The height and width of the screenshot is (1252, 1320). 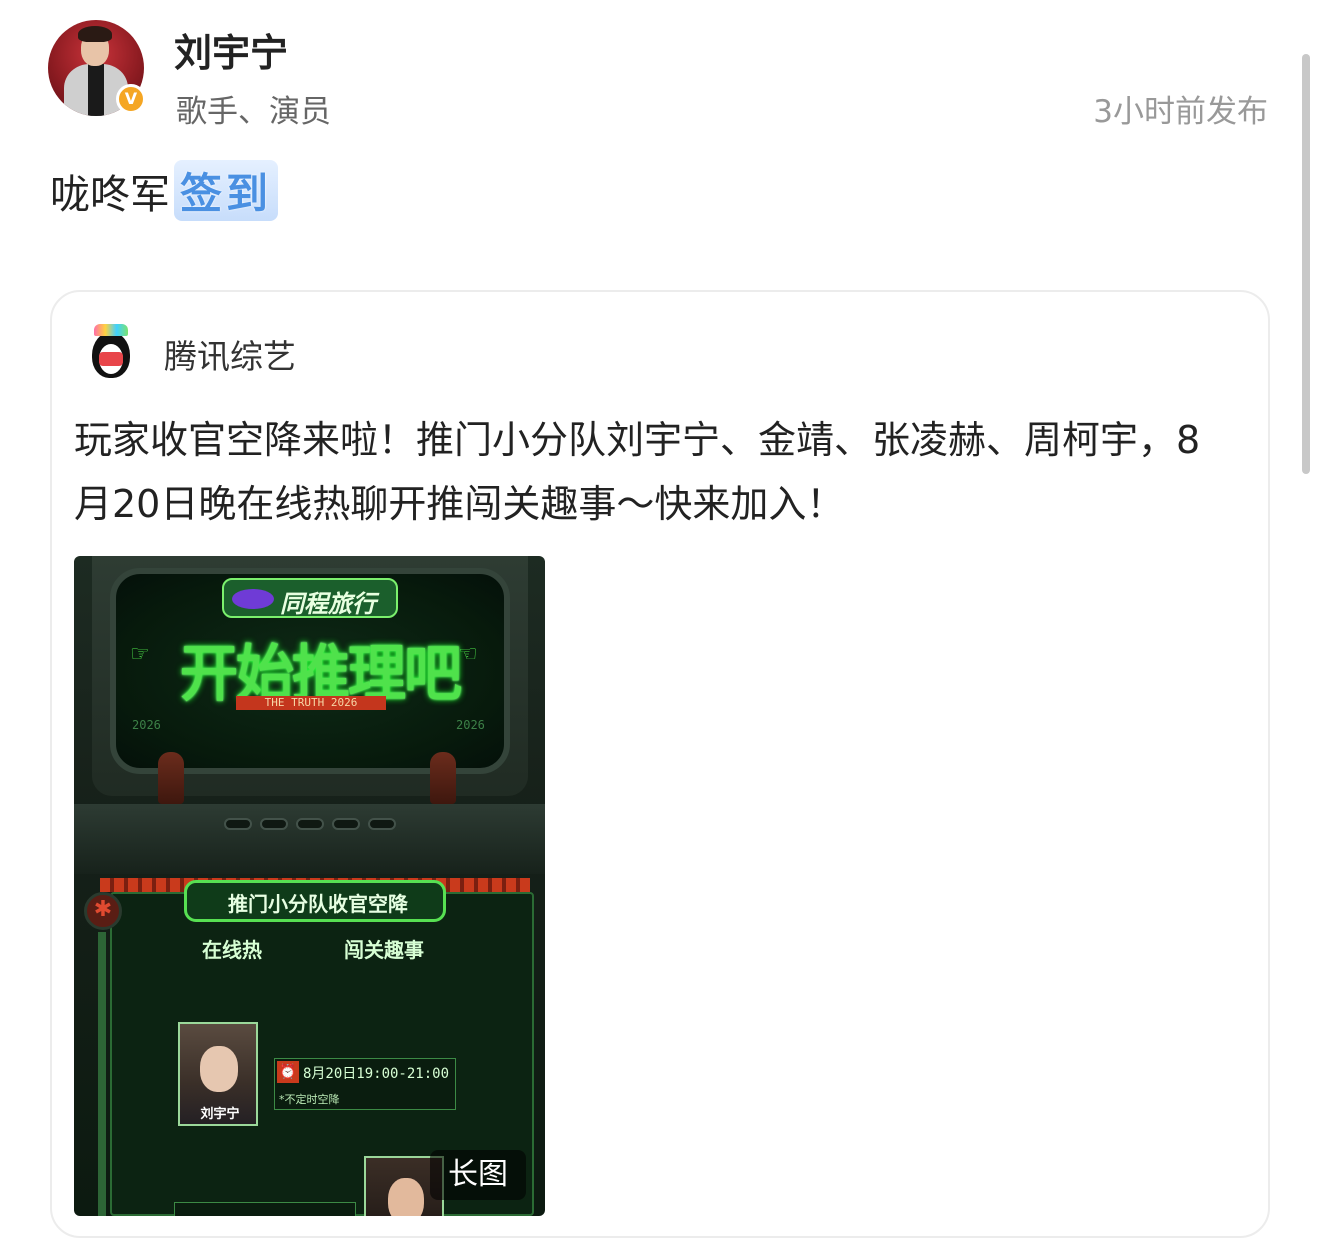 I want to click on clock-icon: ⏰, so click(x=288, y=1072).